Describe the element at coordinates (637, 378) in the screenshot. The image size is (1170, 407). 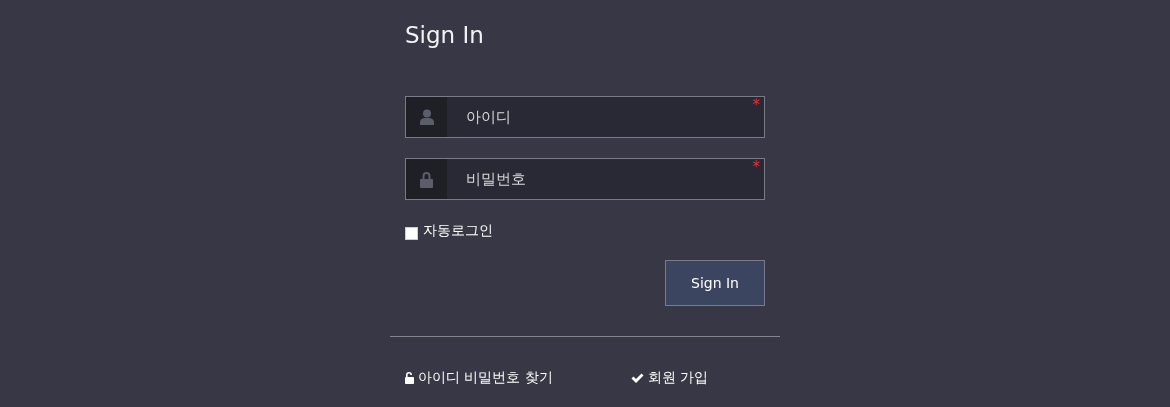
I see `check-icon` at that location.